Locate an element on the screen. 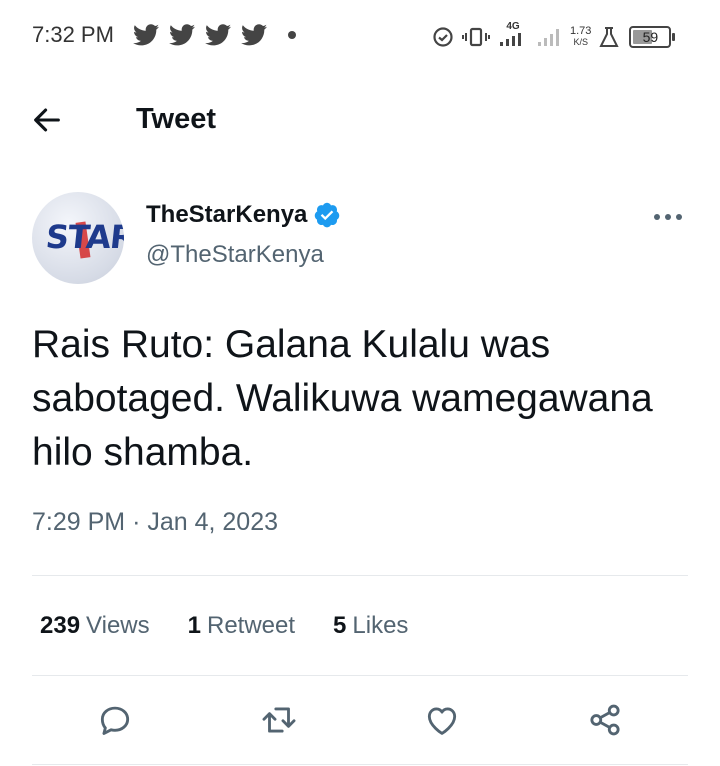  reply-button is located at coordinates (115, 720).